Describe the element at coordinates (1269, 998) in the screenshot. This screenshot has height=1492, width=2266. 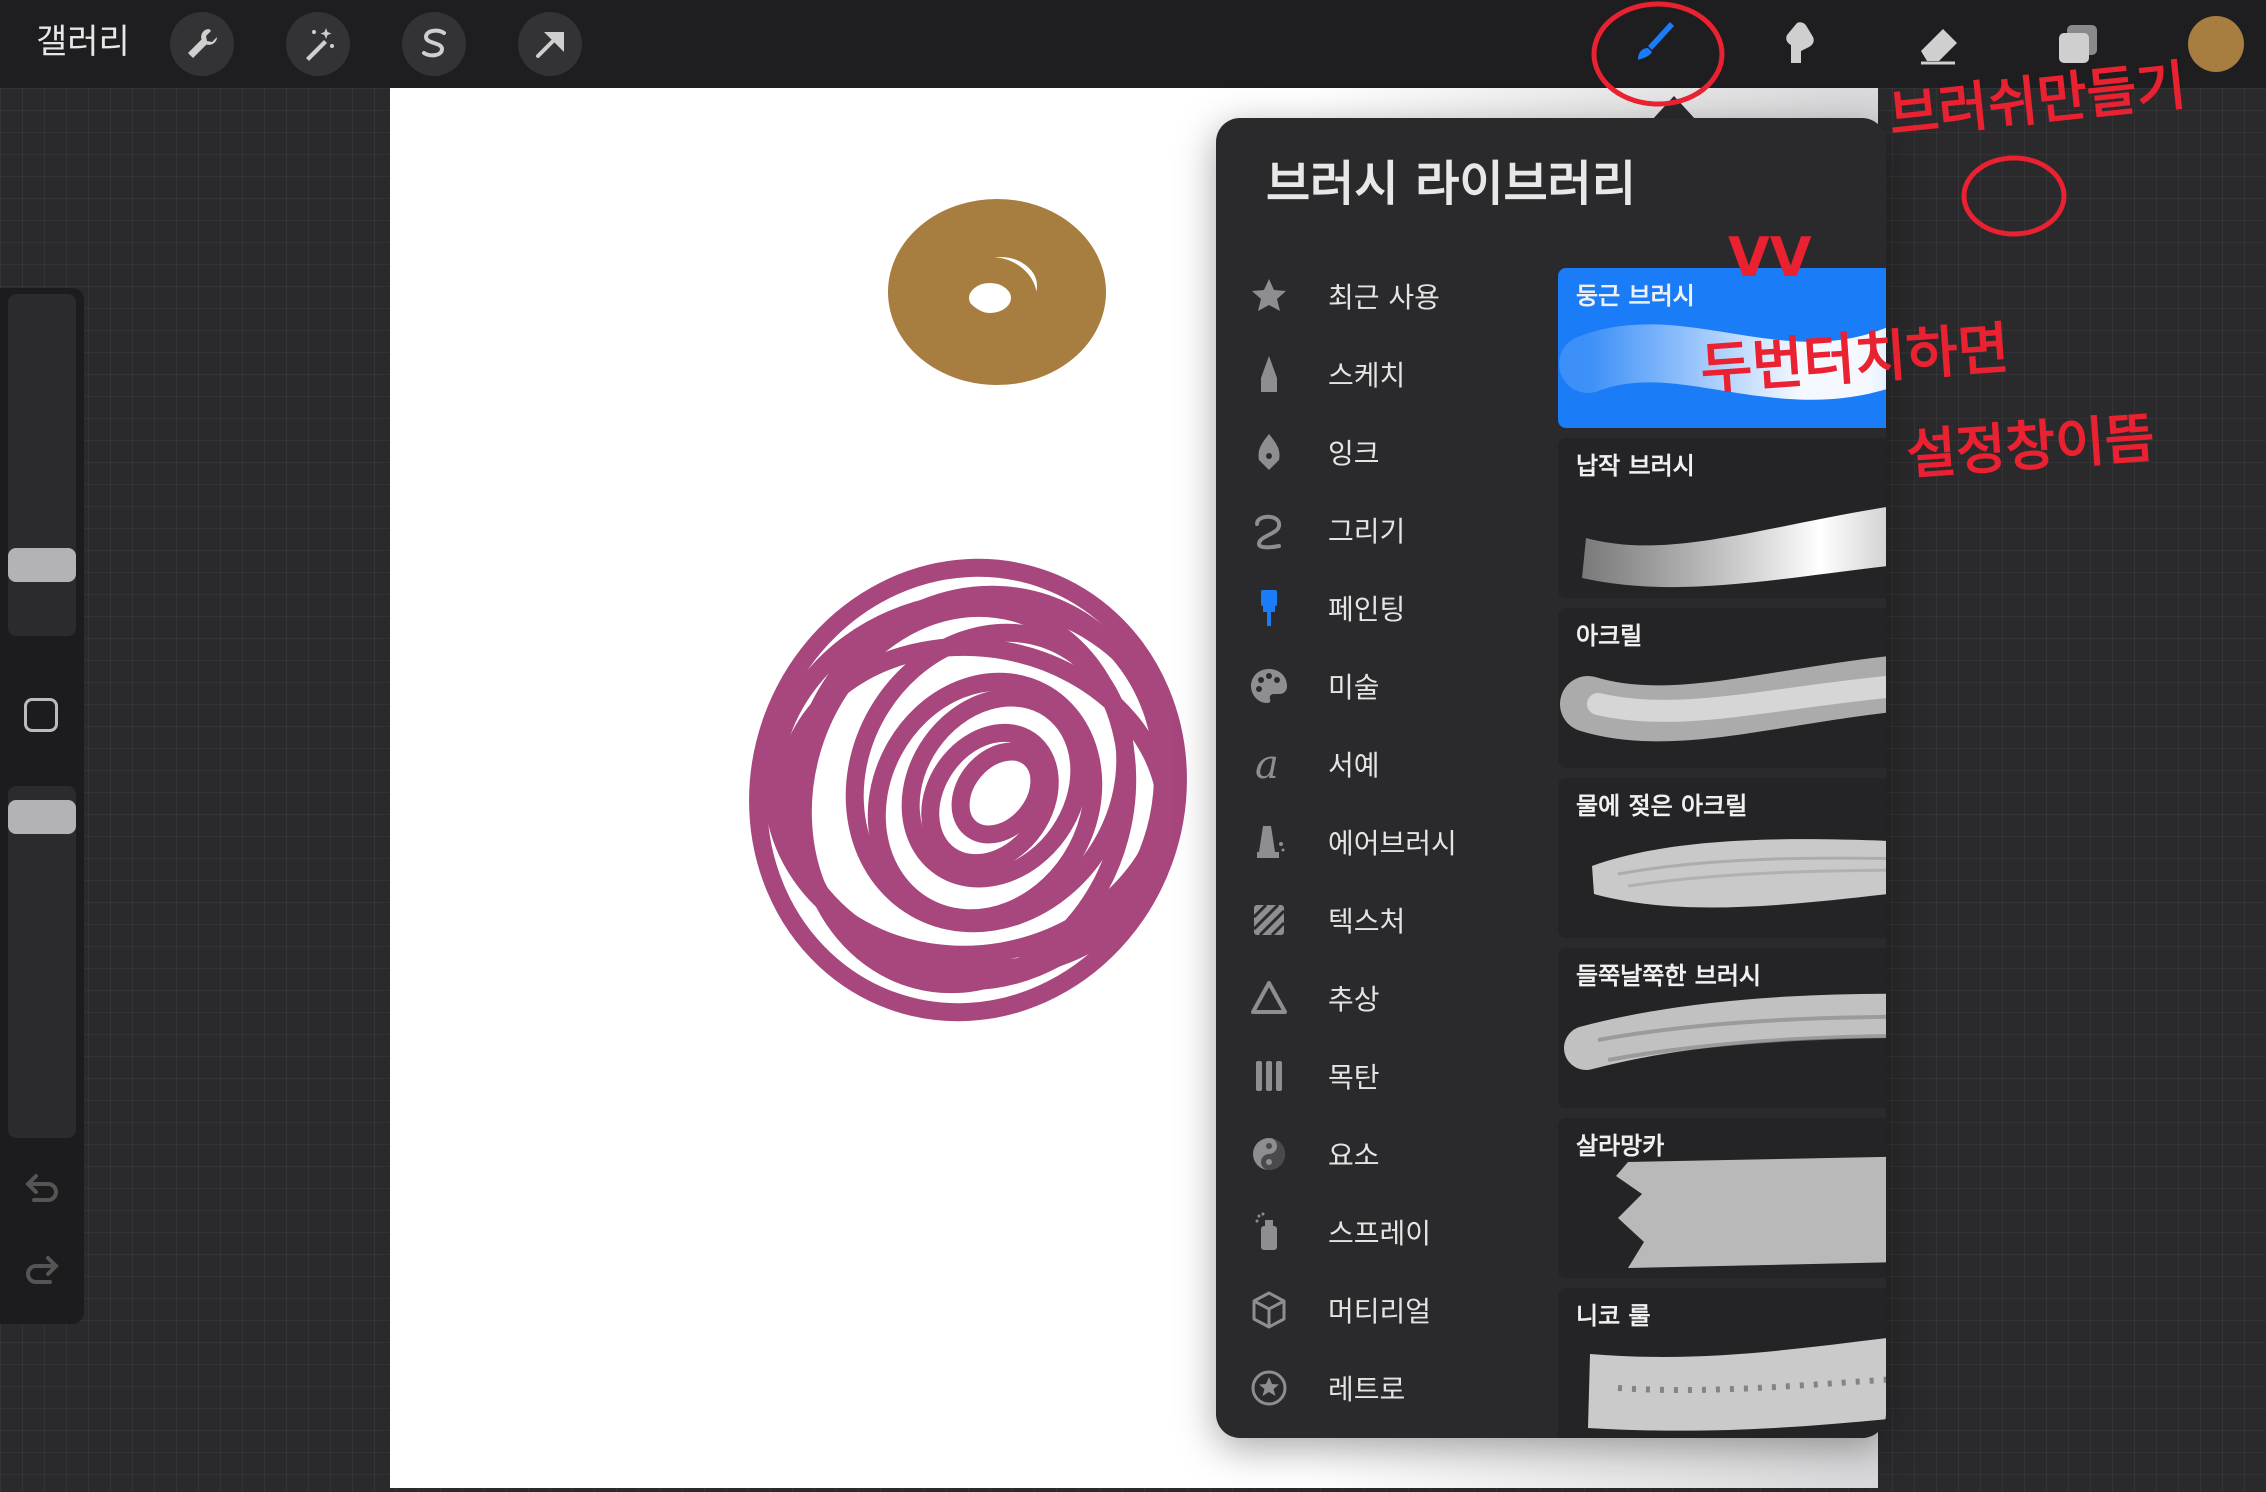
I see `triangle-icon` at that location.